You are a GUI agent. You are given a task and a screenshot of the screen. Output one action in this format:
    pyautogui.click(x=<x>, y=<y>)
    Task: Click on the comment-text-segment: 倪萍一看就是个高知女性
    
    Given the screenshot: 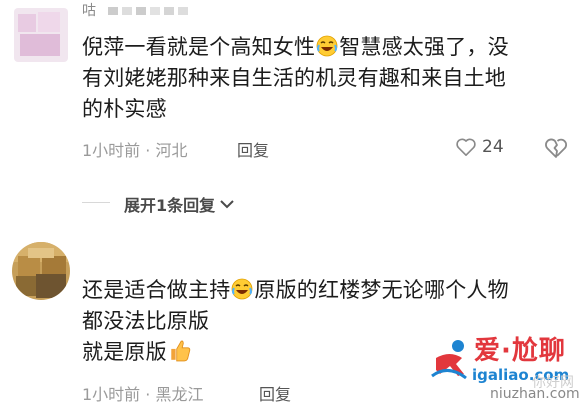 What is the action you would take?
    pyautogui.click(x=199, y=47)
    